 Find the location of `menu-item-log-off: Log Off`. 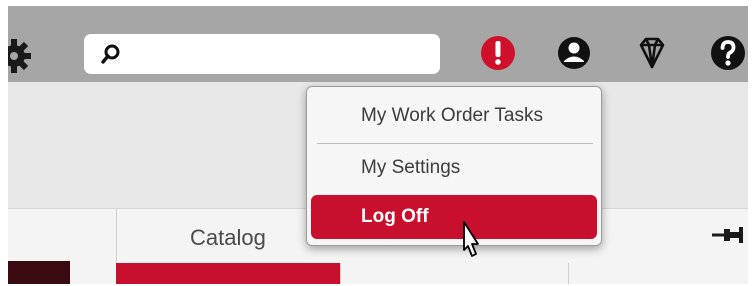

menu-item-log-off: Log Off is located at coordinates (454, 217).